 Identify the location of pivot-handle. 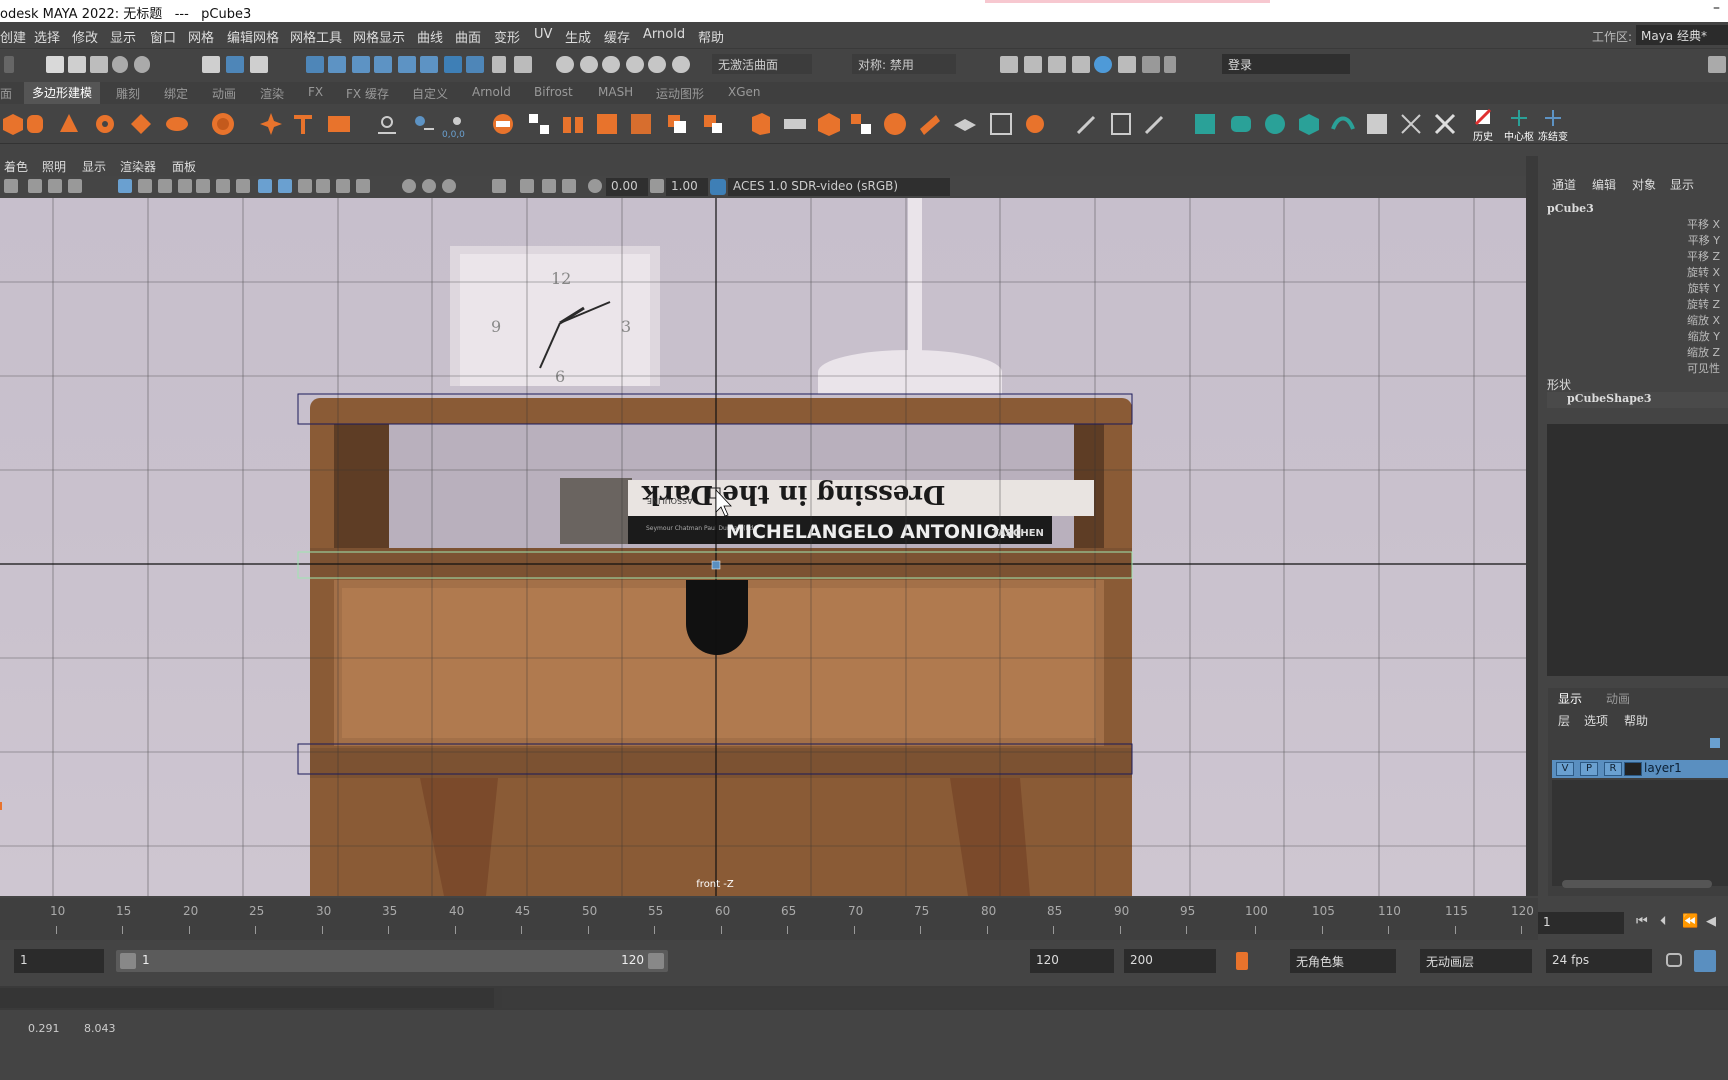
(716, 565).